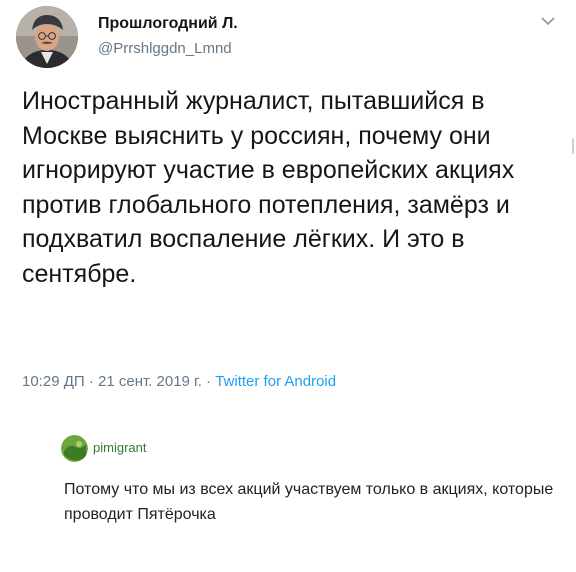  I want to click on commenter-avatar, so click(74, 448).